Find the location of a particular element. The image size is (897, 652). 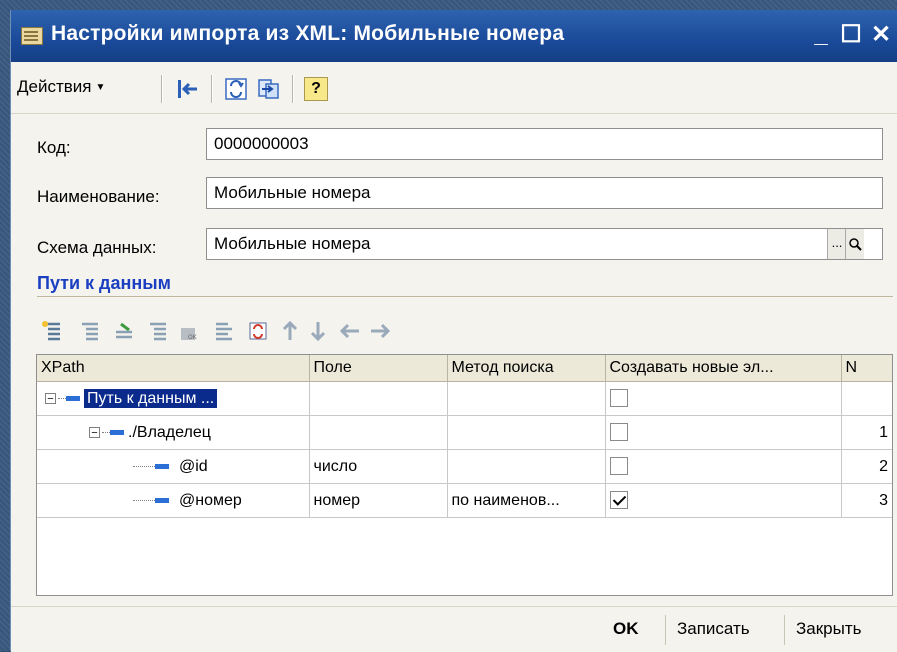

actions-menu-button: Действия ▼ is located at coordinates (61, 87).